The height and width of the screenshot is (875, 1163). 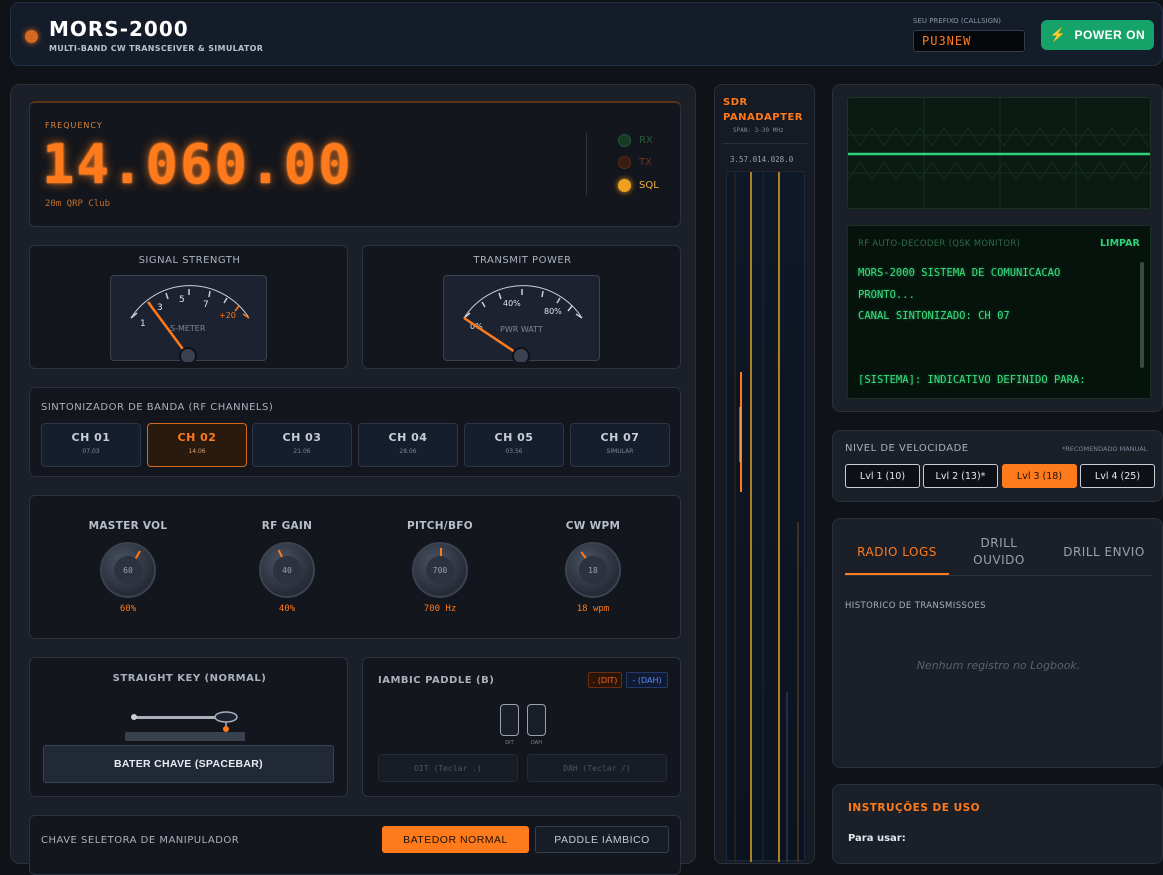 I want to click on knob-label: PITCH/BFO, so click(x=440, y=526).